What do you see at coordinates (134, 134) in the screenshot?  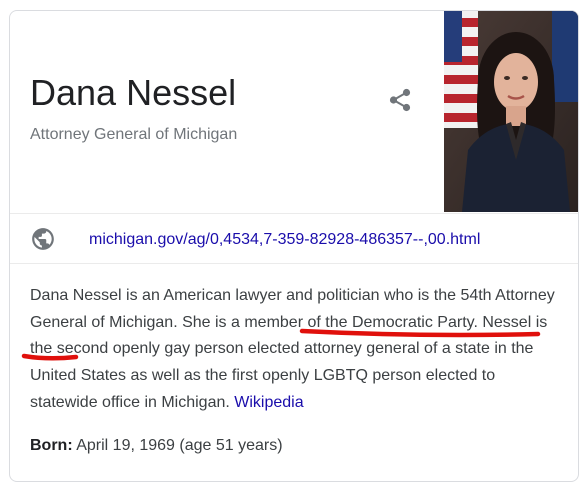 I see `entity-subtitle: Attorney General of Michigan` at bounding box center [134, 134].